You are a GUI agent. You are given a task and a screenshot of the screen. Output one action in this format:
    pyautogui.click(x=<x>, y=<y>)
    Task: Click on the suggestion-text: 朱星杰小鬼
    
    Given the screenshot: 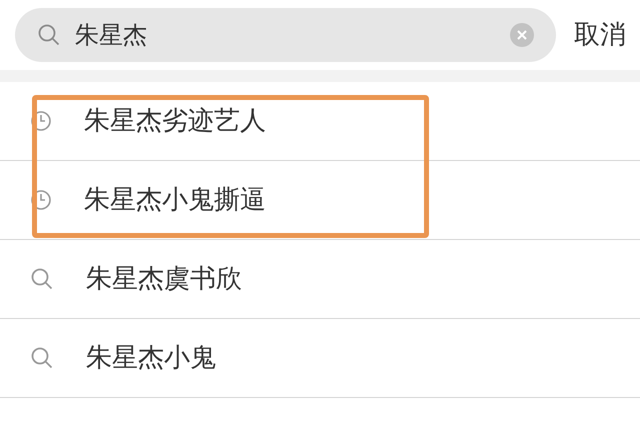 What is the action you would take?
    pyautogui.click(x=151, y=358)
    